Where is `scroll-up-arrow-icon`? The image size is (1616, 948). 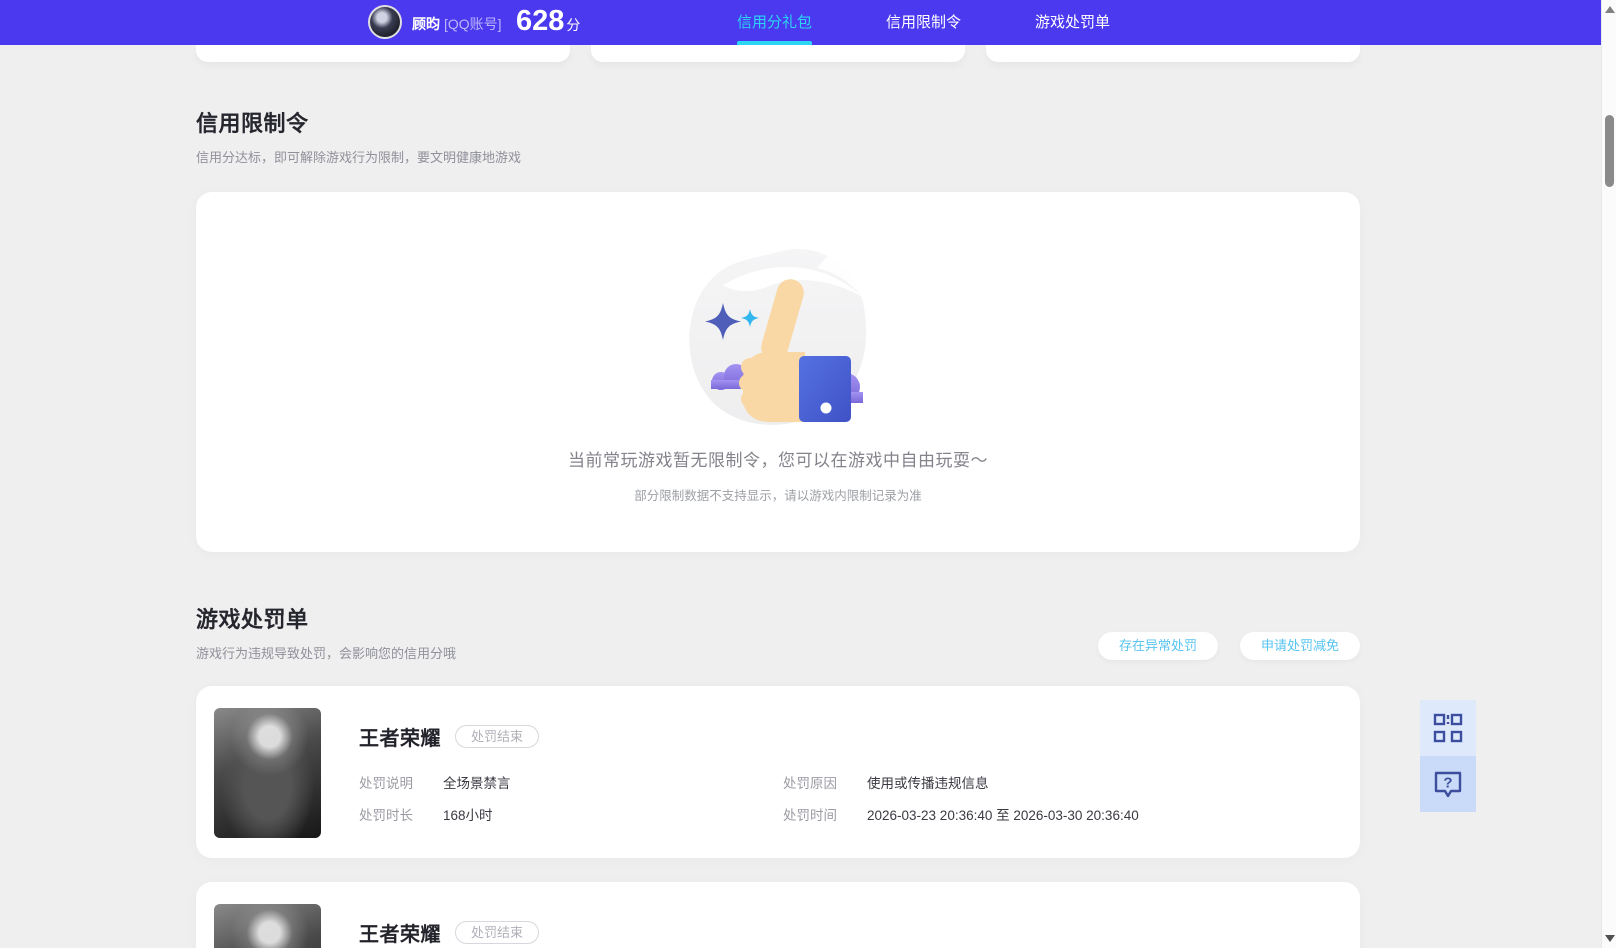 scroll-up-arrow-icon is located at coordinates (1610, 9).